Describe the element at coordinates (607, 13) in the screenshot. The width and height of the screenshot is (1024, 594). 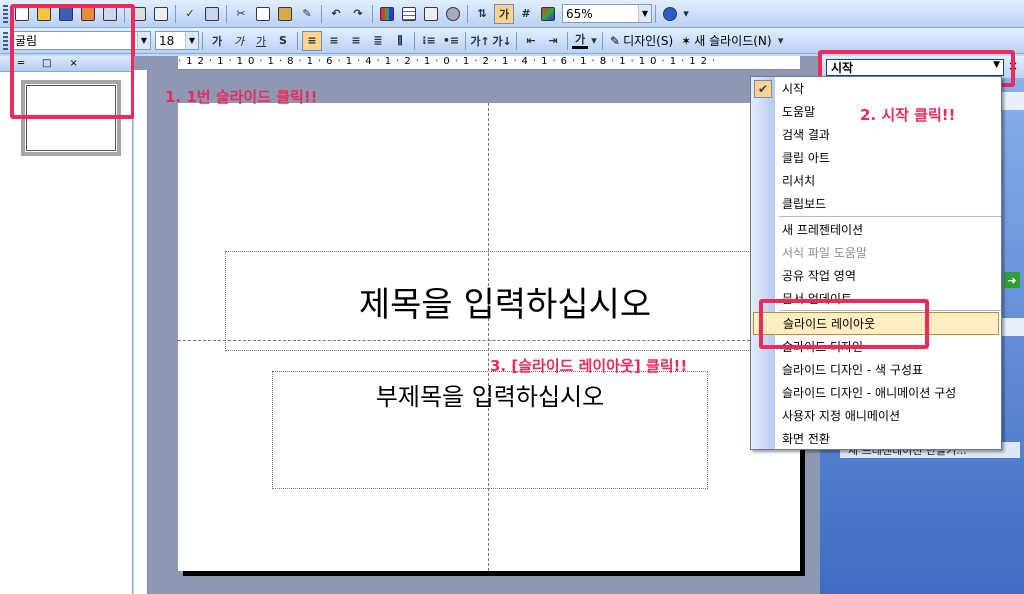
I see `zoom-combo: 65% ▼` at that location.